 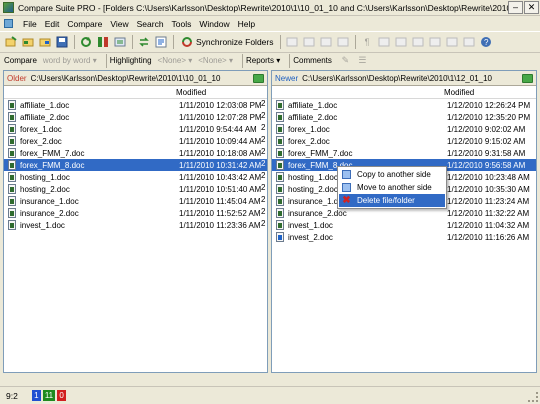 What do you see at coordinates (404, 117) in the screenshot?
I see `file-row: affiliate_2.doc 1/12/2010 12:35:20 PM` at bounding box center [404, 117].